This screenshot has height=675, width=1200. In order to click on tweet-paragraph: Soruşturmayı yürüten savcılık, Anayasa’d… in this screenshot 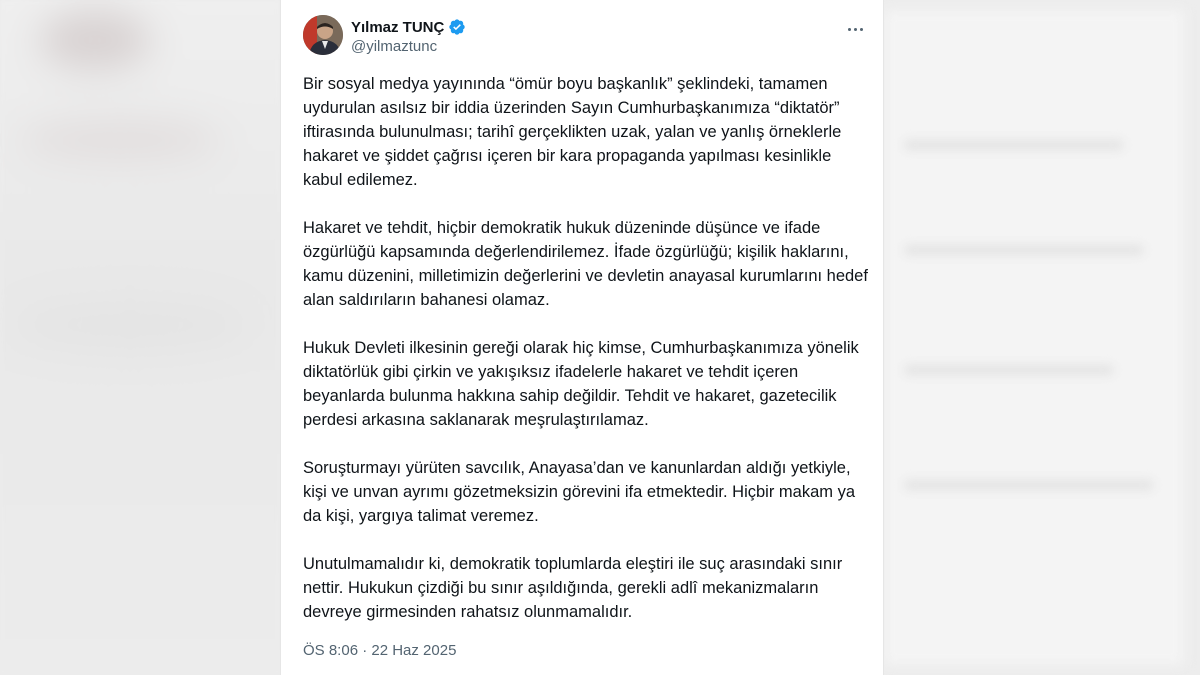, I will do `click(579, 492)`.